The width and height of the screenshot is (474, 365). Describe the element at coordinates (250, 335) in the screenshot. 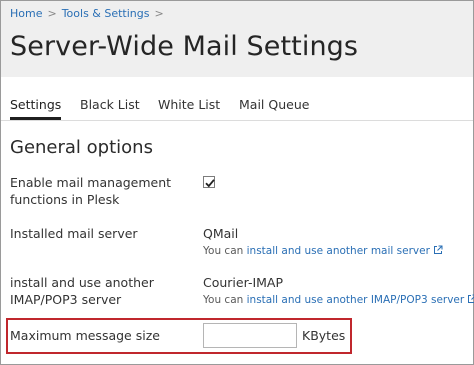

I see `max-message-size-input` at that location.